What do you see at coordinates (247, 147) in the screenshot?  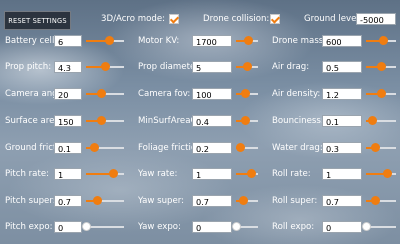 I see `foliage-friction-slider` at bounding box center [247, 147].